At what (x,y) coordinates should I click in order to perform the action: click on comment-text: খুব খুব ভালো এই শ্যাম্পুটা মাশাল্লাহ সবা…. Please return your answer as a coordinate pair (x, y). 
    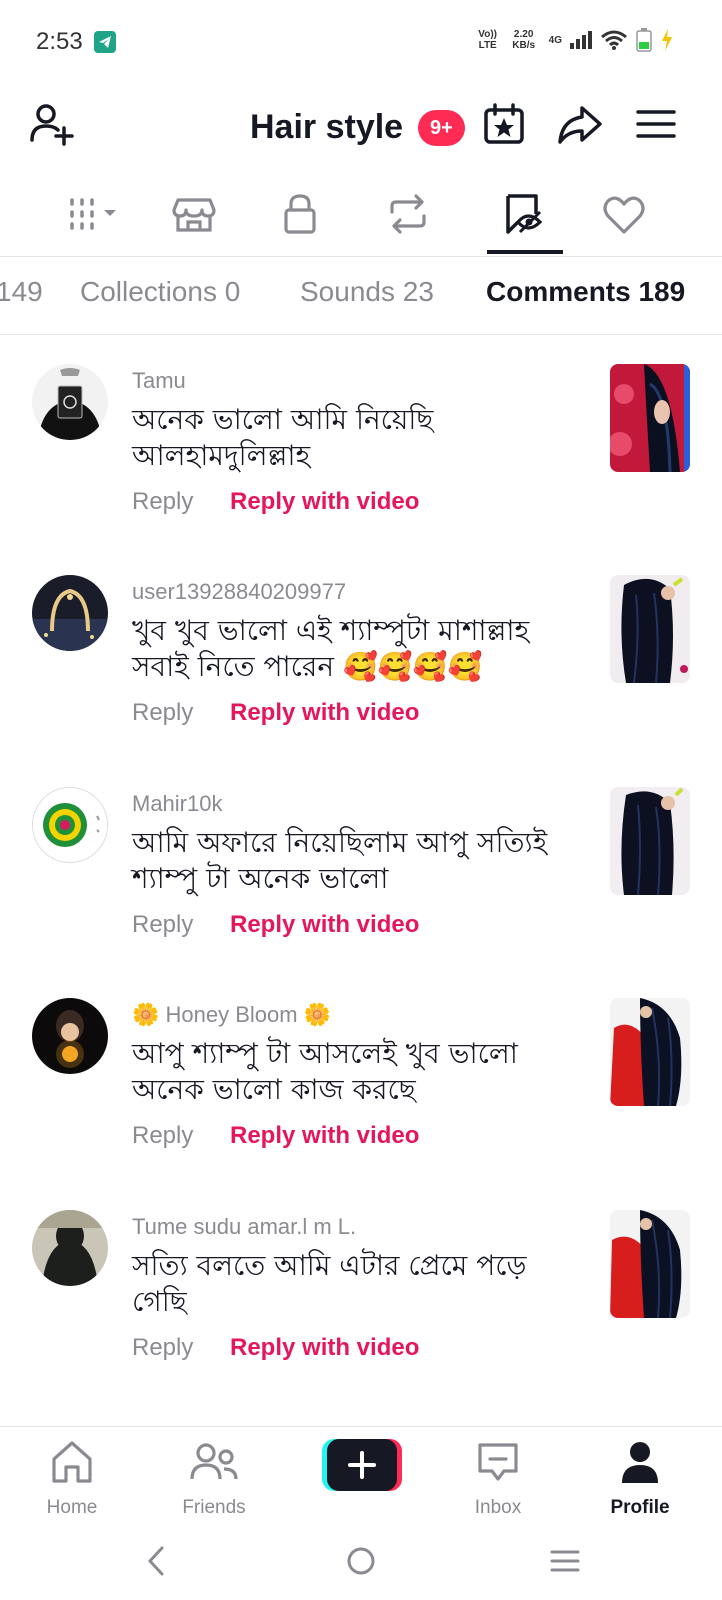
    Looking at the image, I should click on (331, 648).